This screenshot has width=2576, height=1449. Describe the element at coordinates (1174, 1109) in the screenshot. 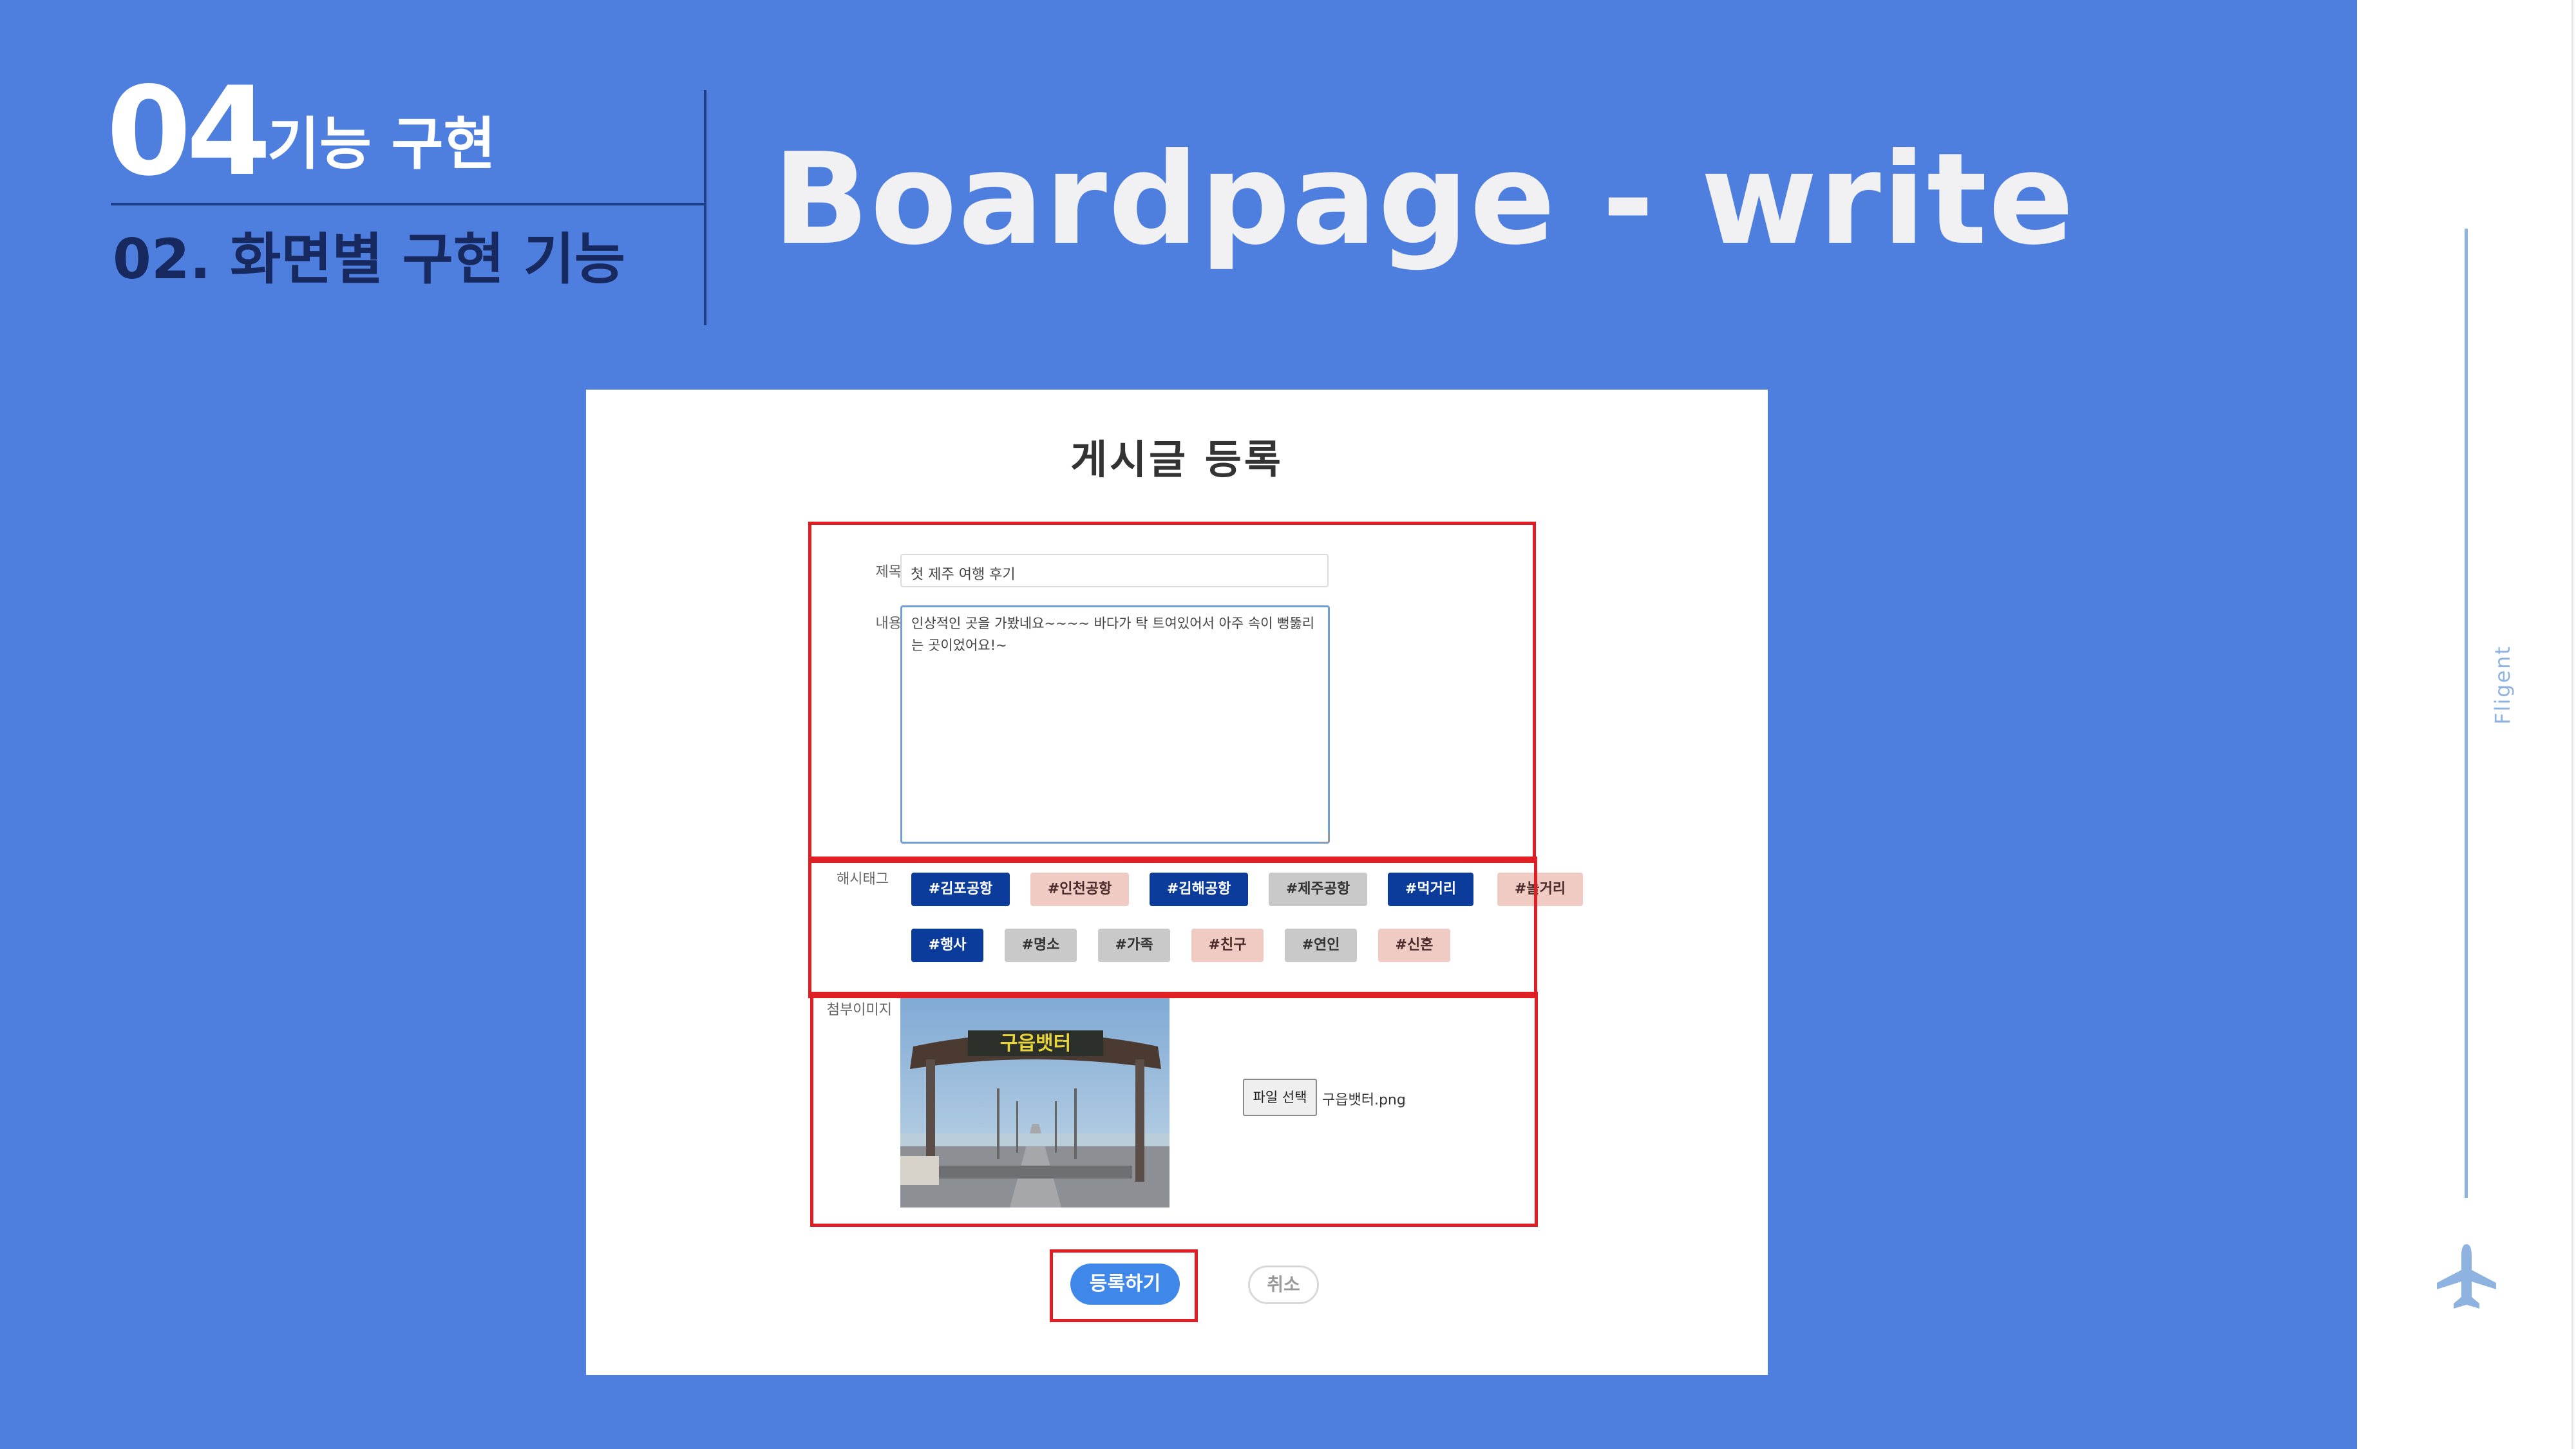

I see `highlight-box-image` at that location.